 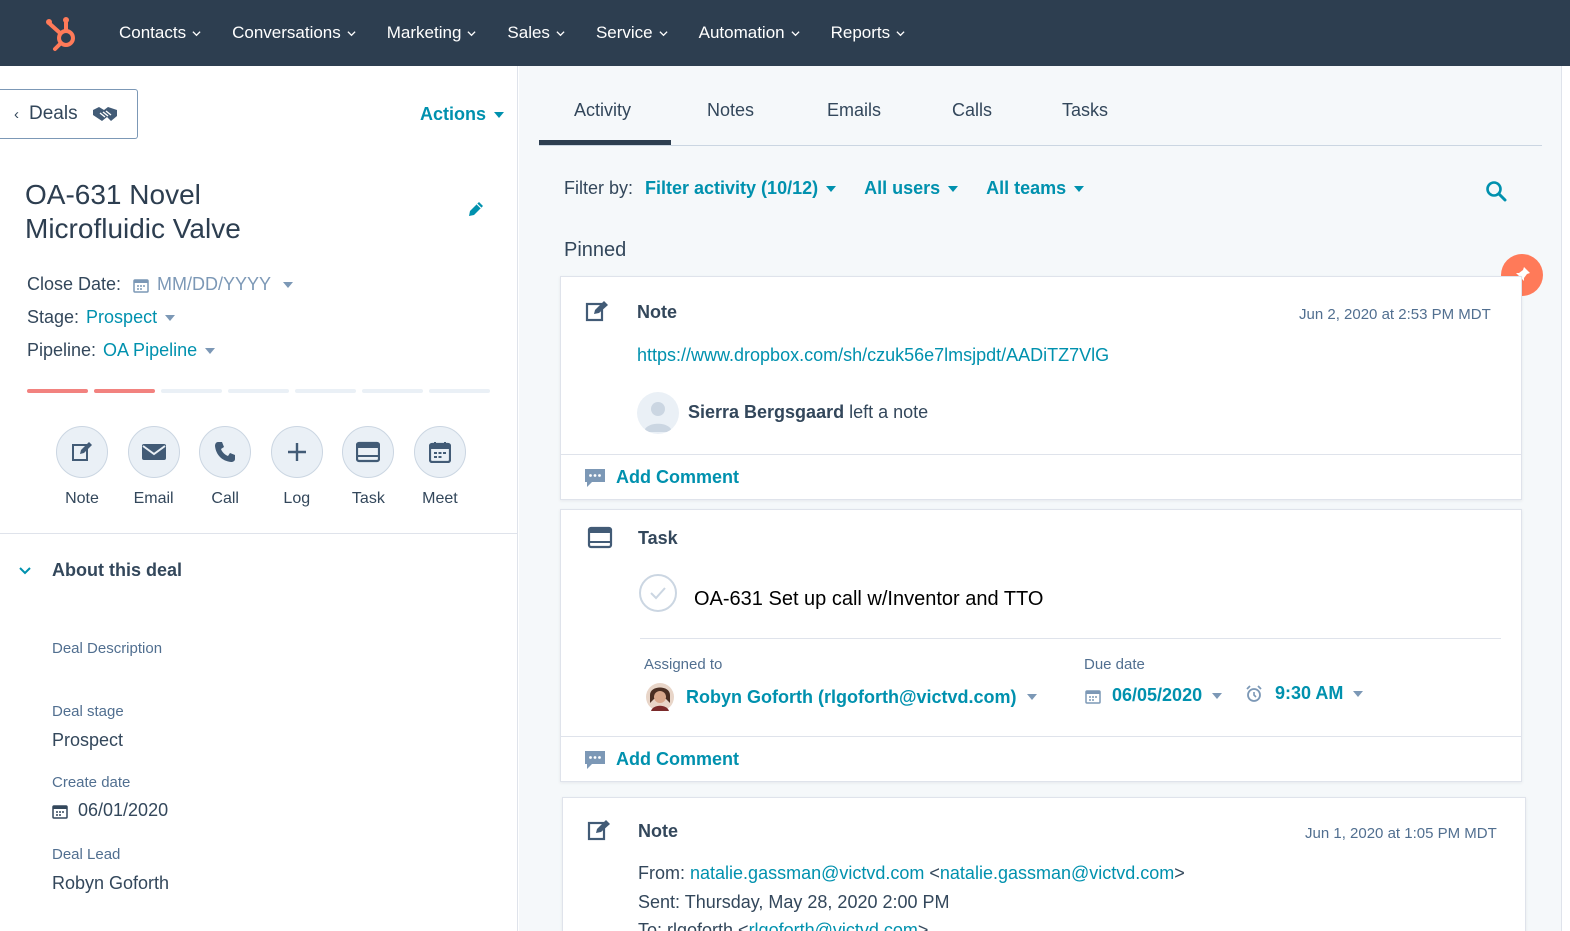 I want to click on scroll-gutter, so click(x=1565, y=498).